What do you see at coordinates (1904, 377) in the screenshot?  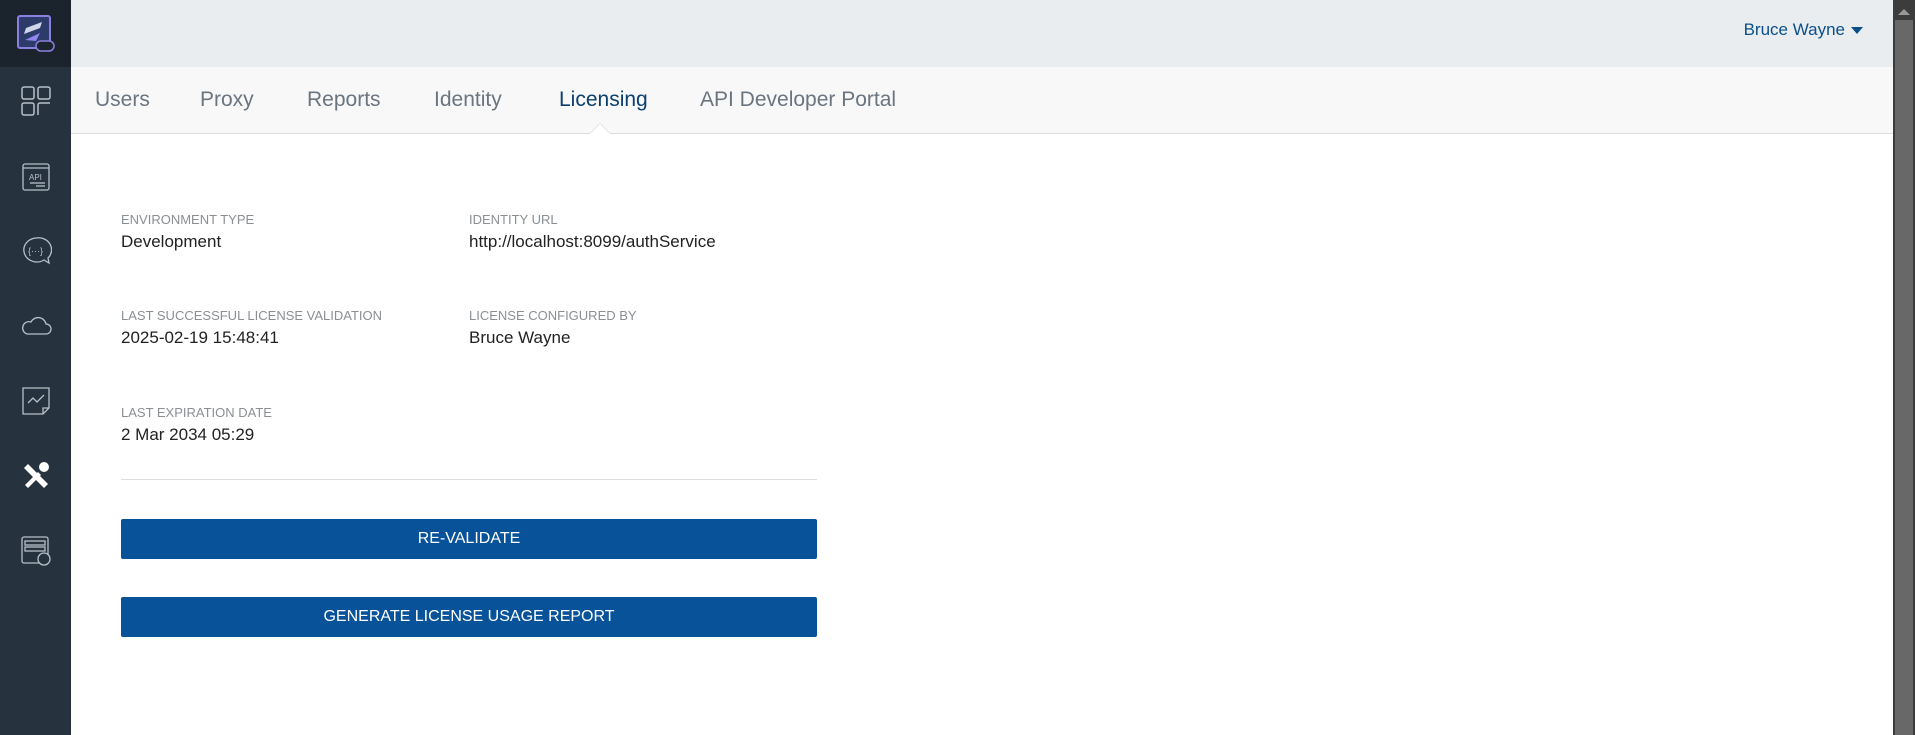 I see `scrollbar-thumb` at bounding box center [1904, 377].